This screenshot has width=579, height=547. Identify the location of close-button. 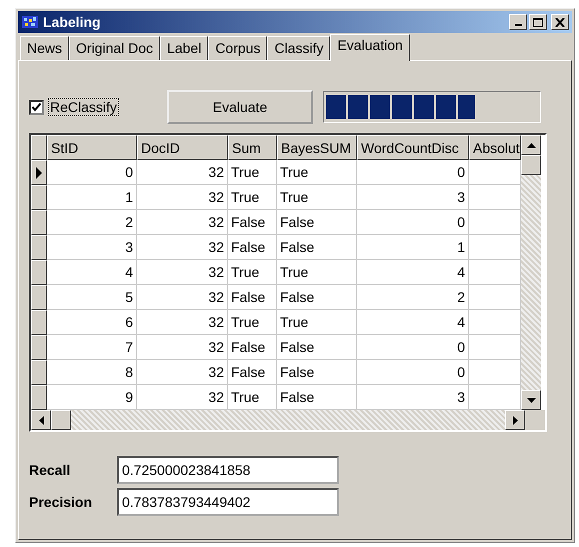
(560, 22).